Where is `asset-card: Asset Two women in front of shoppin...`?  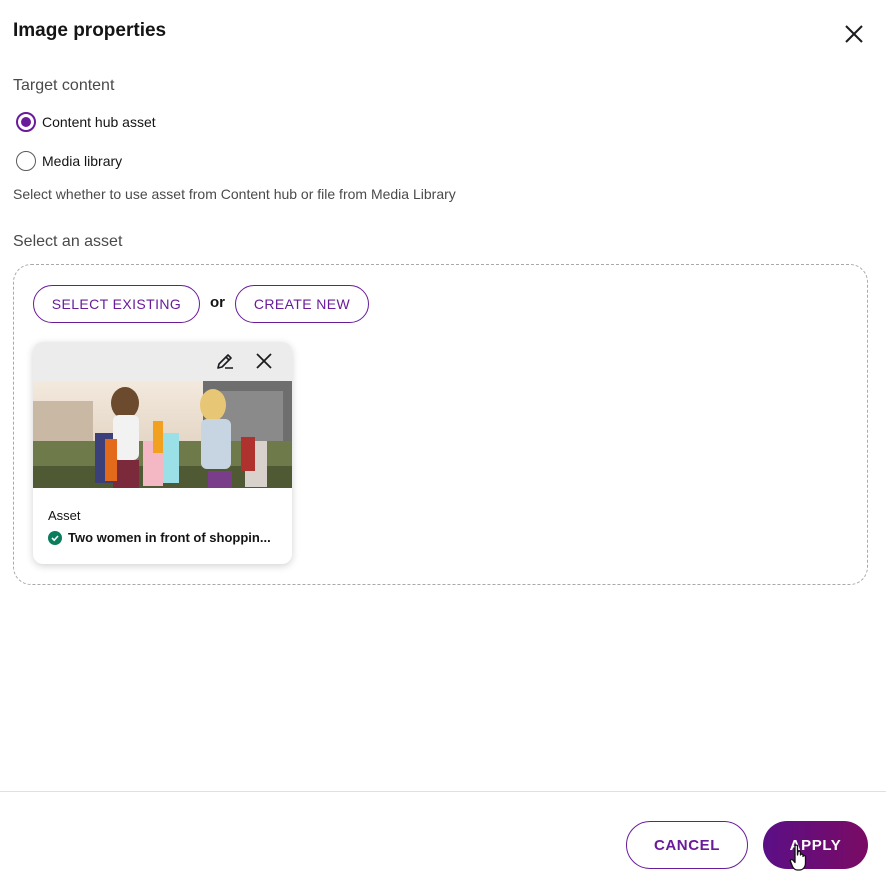
asset-card: Asset Two women in front of shoppin... is located at coordinates (162, 453).